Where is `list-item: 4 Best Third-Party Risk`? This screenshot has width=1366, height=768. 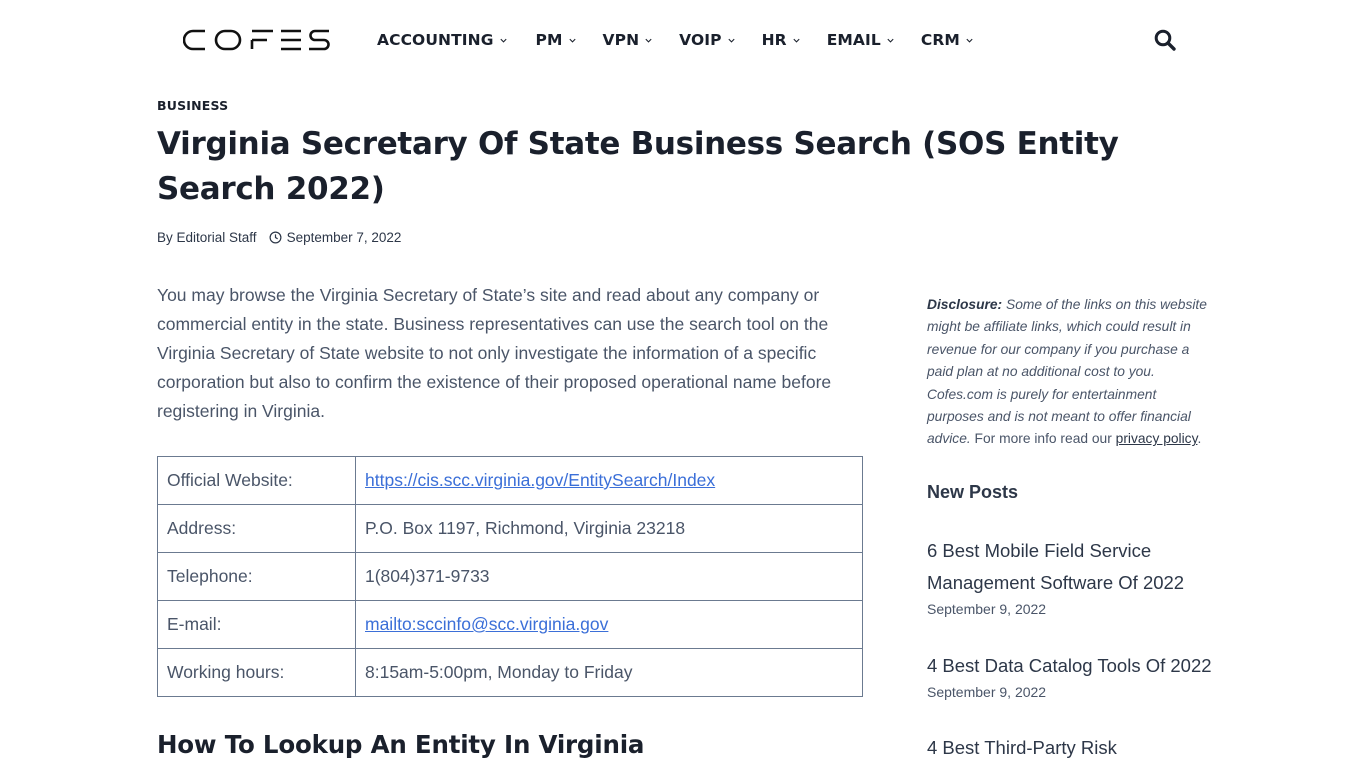 list-item: 4 Best Third-Party Risk is located at coordinates (1069, 748).